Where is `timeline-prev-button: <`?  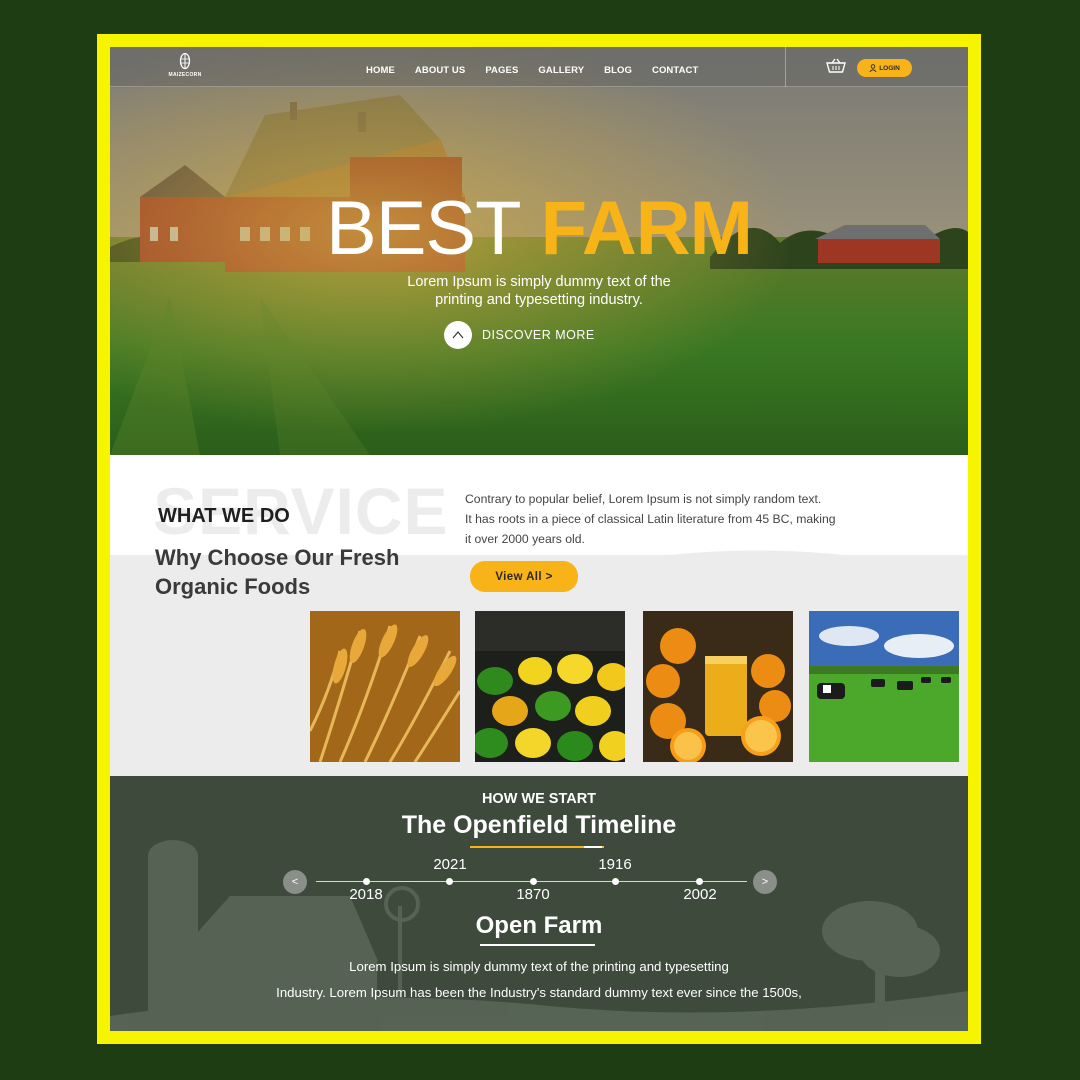 timeline-prev-button: < is located at coordinates (295, 882).